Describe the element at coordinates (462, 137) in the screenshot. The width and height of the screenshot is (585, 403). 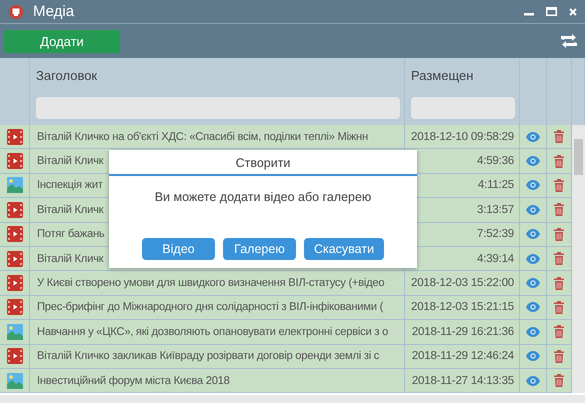
I see `table-cell: 2018-12-10 09:58:29` at that location.